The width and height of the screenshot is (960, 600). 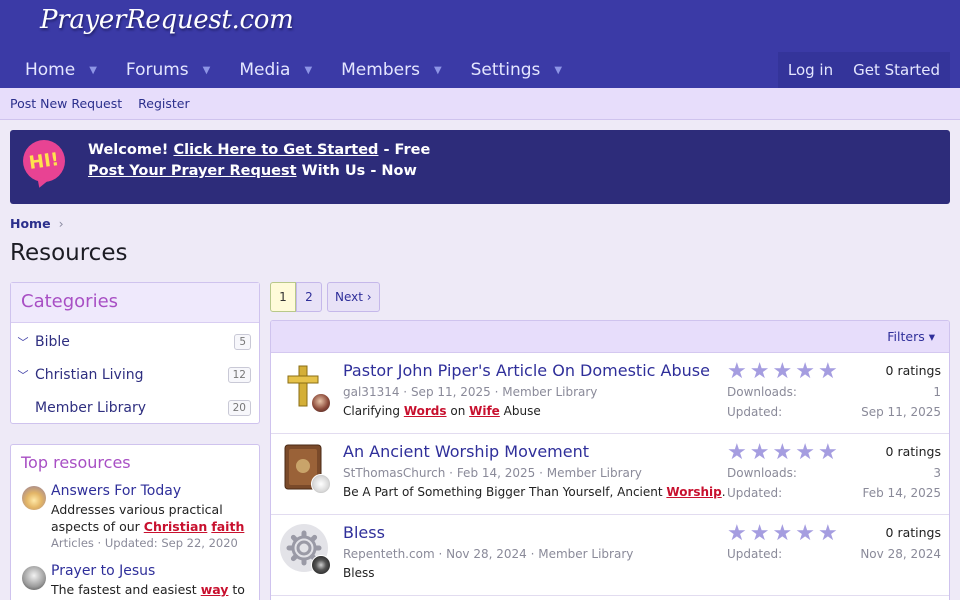 What do you see at coordinates (937, 392) in the screenshot?
I see `downloads-value: 1` at bounding box center [937, 392].